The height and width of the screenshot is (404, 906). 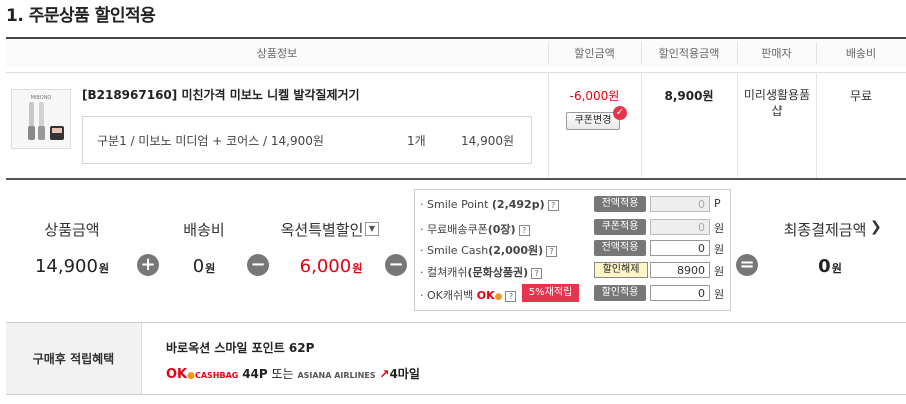 I want to click on check-icon: ✓, so click(x=620, y=113).